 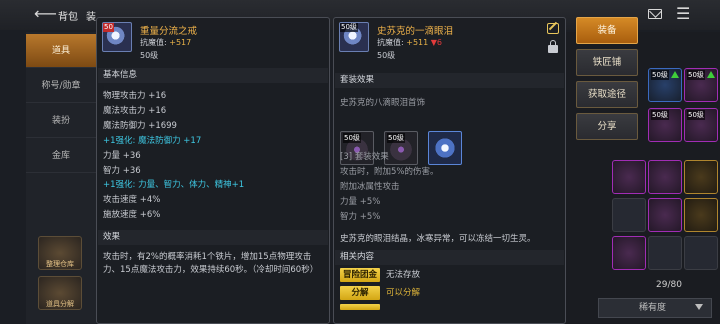 What do you see at coordinates (360, 202) in the screenshot?
I see `set-effect-line: 力量 +5%` at bounding box center [360, 202].